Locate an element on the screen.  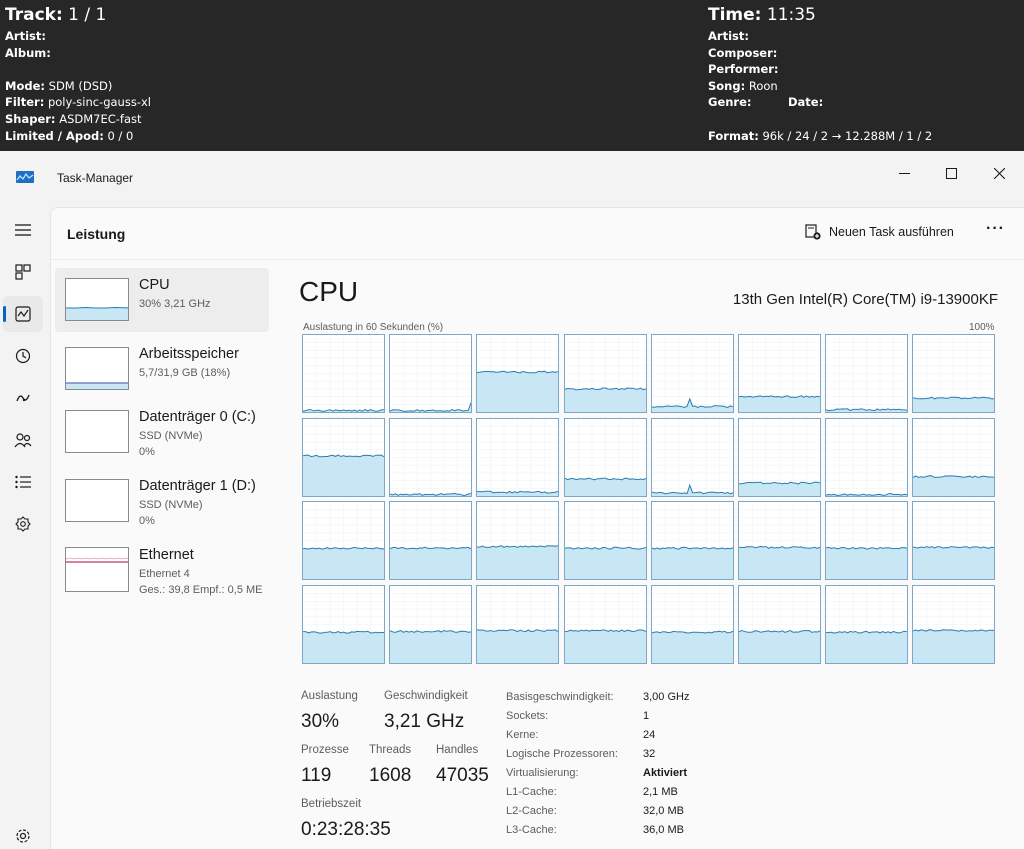
run-new-task-label: Neuen Task ausführen is located at coordinates (891, 232).